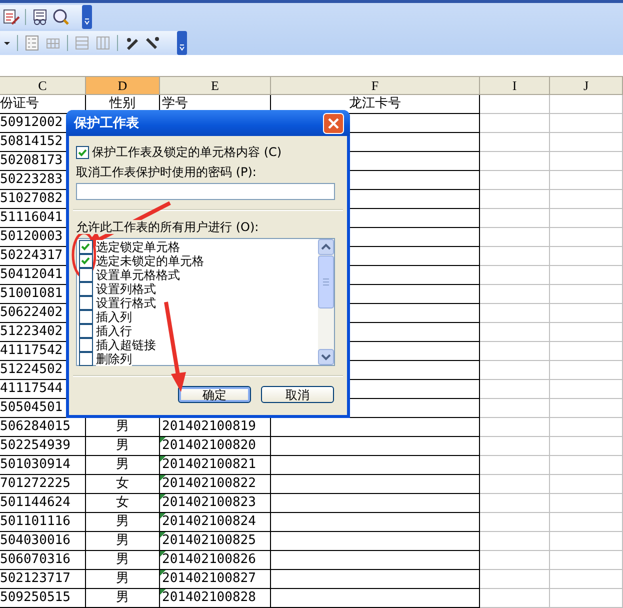 This screenshot has height=608, width=623. What do you see at coordinates (43, 465) in the screenshot?
I see `table-cell: 501030914` at bounding box center [43, 465].